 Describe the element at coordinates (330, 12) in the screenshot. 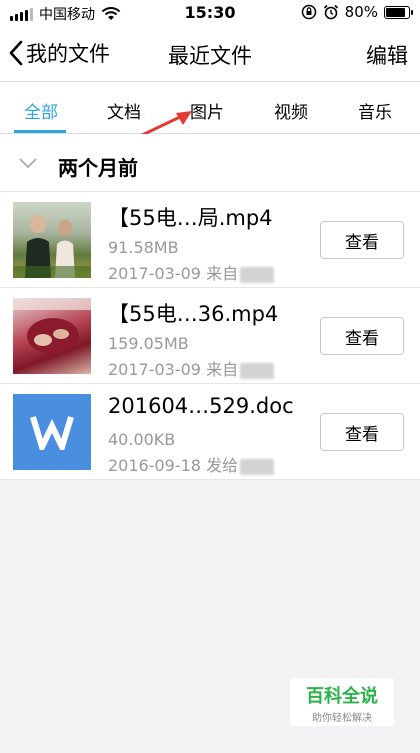

I see `alarm-icon` at that location.